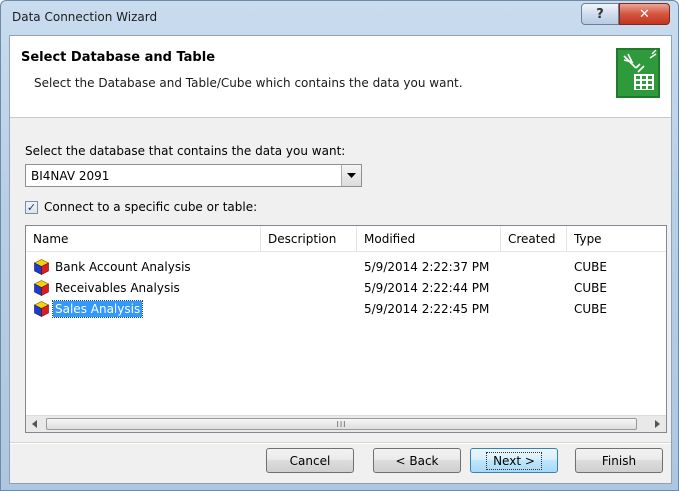 The width and height of the screenshot is (679, 491). What do you see at coordinates (70, 176) in the screenshot?
I see `database-select-value: BI4NAV 2091` at bounding box center [70, 176].